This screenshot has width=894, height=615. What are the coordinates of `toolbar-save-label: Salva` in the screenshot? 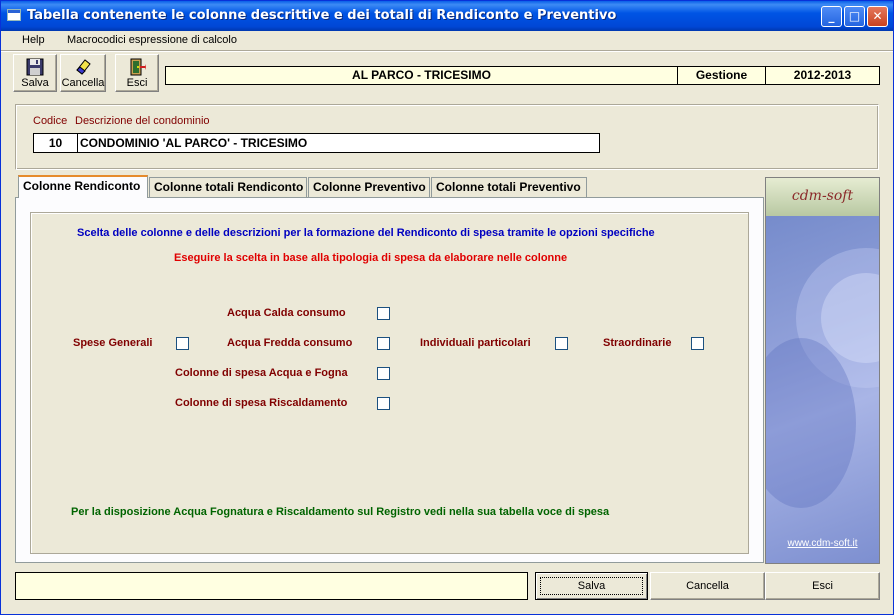 It's located at (35, 83).